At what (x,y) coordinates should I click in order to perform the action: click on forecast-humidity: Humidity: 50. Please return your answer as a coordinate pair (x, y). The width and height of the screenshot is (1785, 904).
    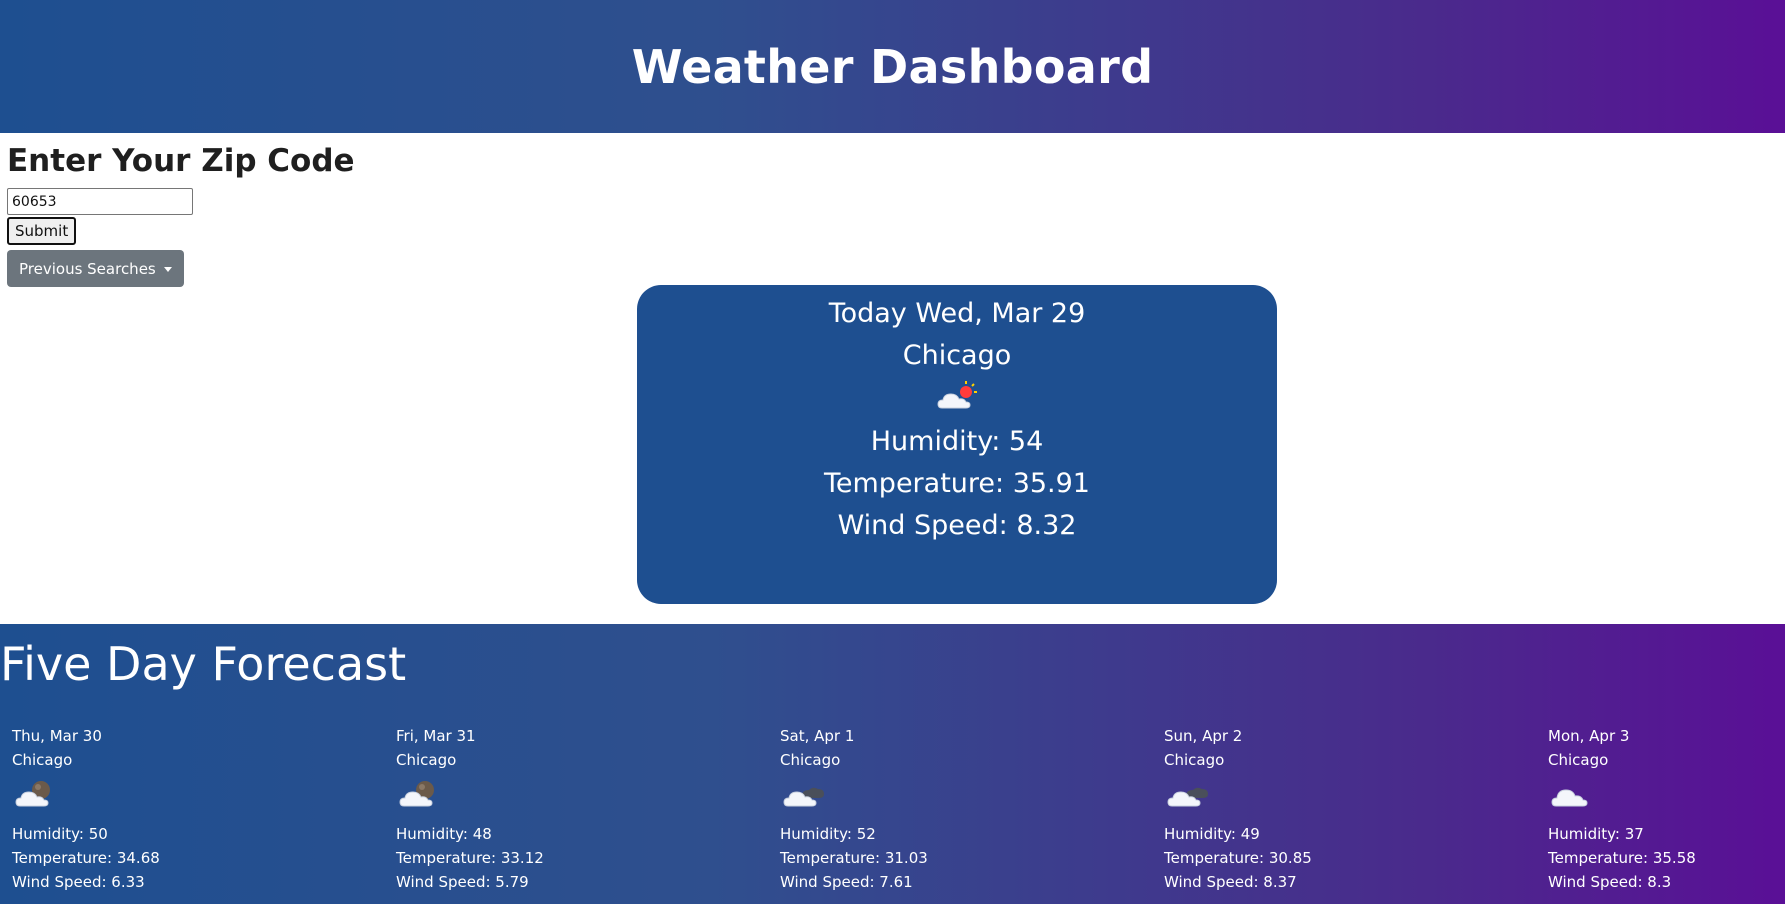
    Looking at the image, I should click on (60, 834).